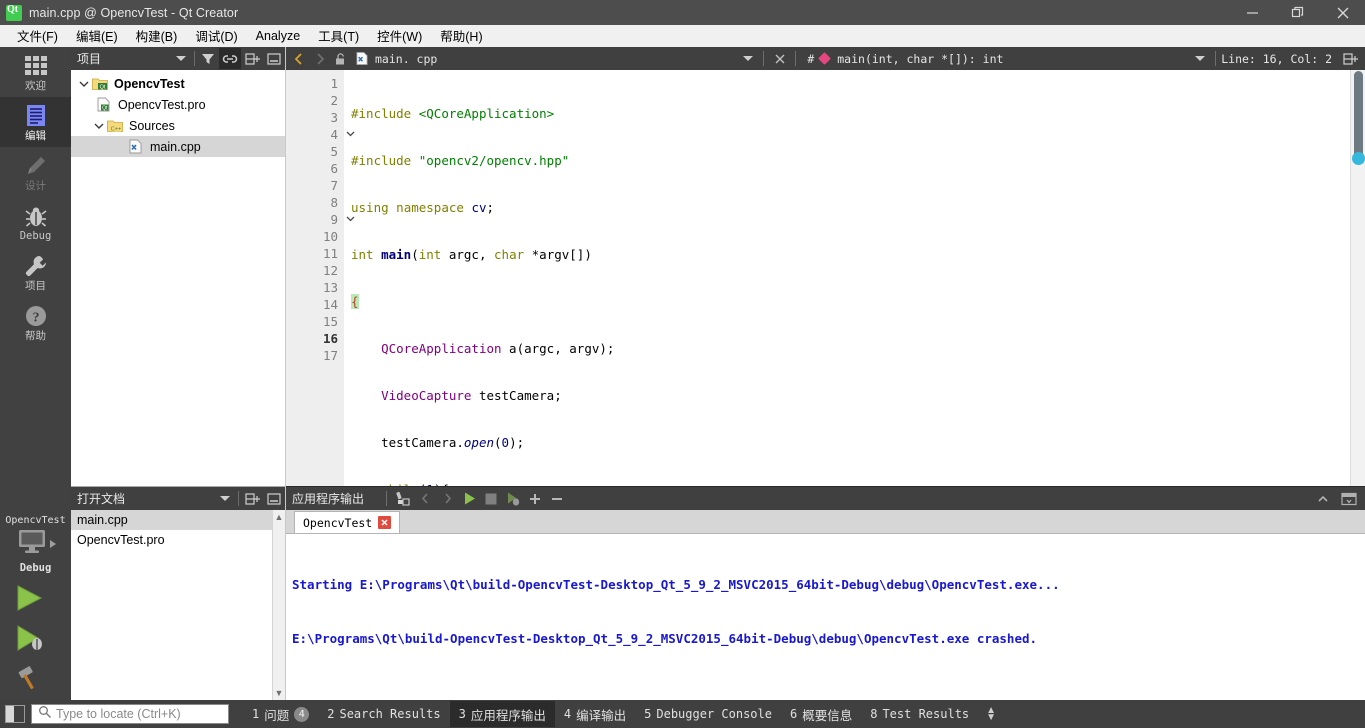  Describe the element at coordinates (278, 605) in the screenshot. I see `open-documents-scrollbar: ▲ ▼` at that location.